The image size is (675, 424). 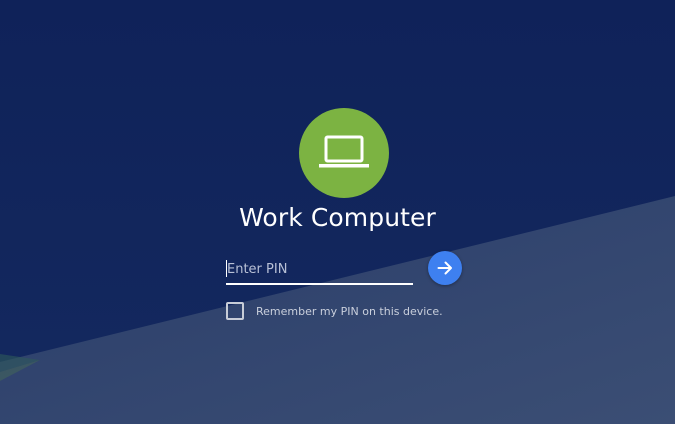 I want to click on account-name: Work Computer, so click(x=337, y=217).